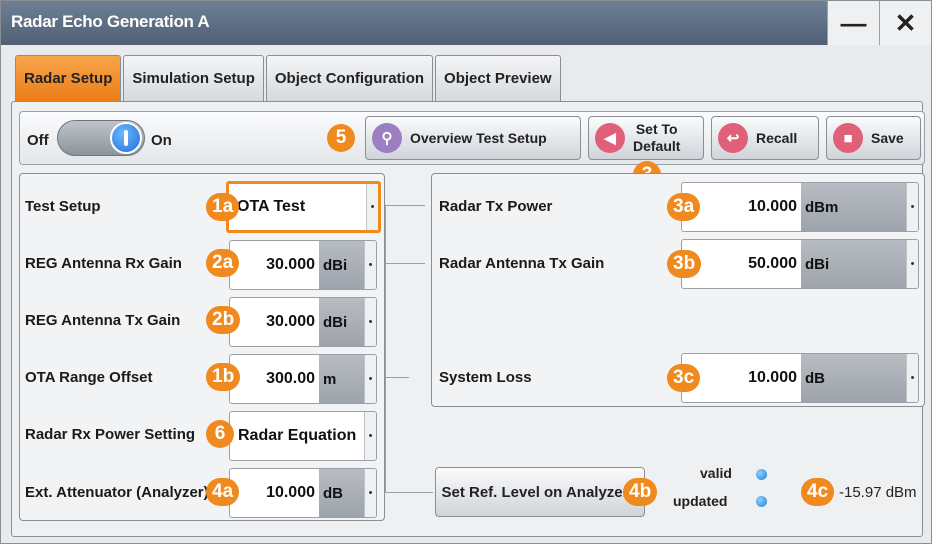  What do you see at coordinates (405, 263) in the screenshot?
I see `connector-rx-gain` at bounding box center [405, 263].